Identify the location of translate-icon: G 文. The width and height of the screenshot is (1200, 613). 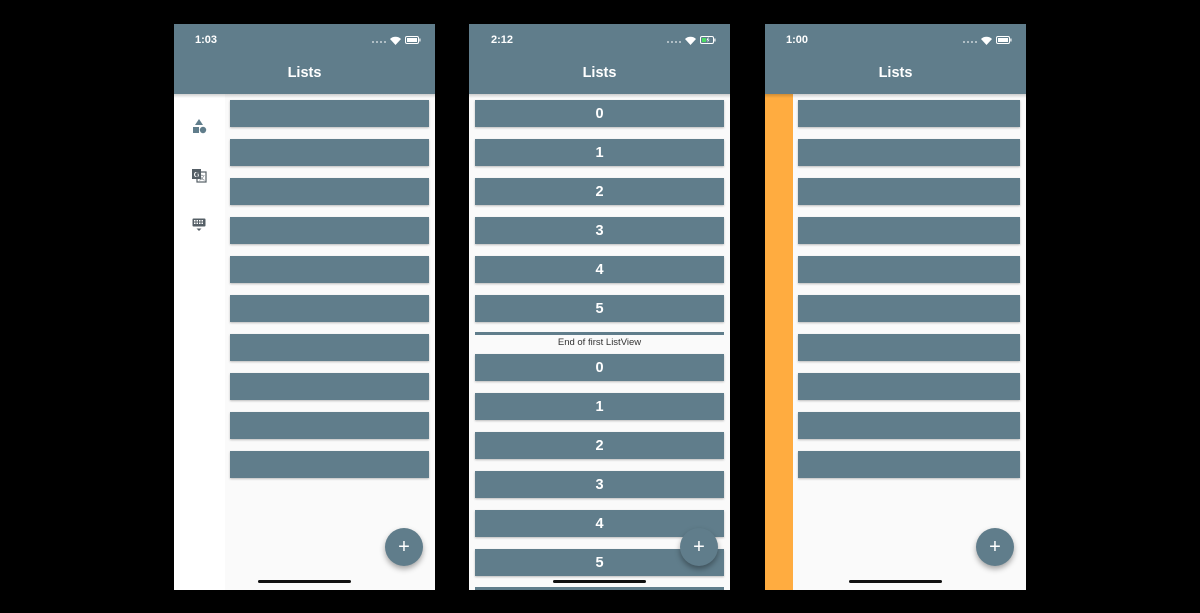
(199, 175).